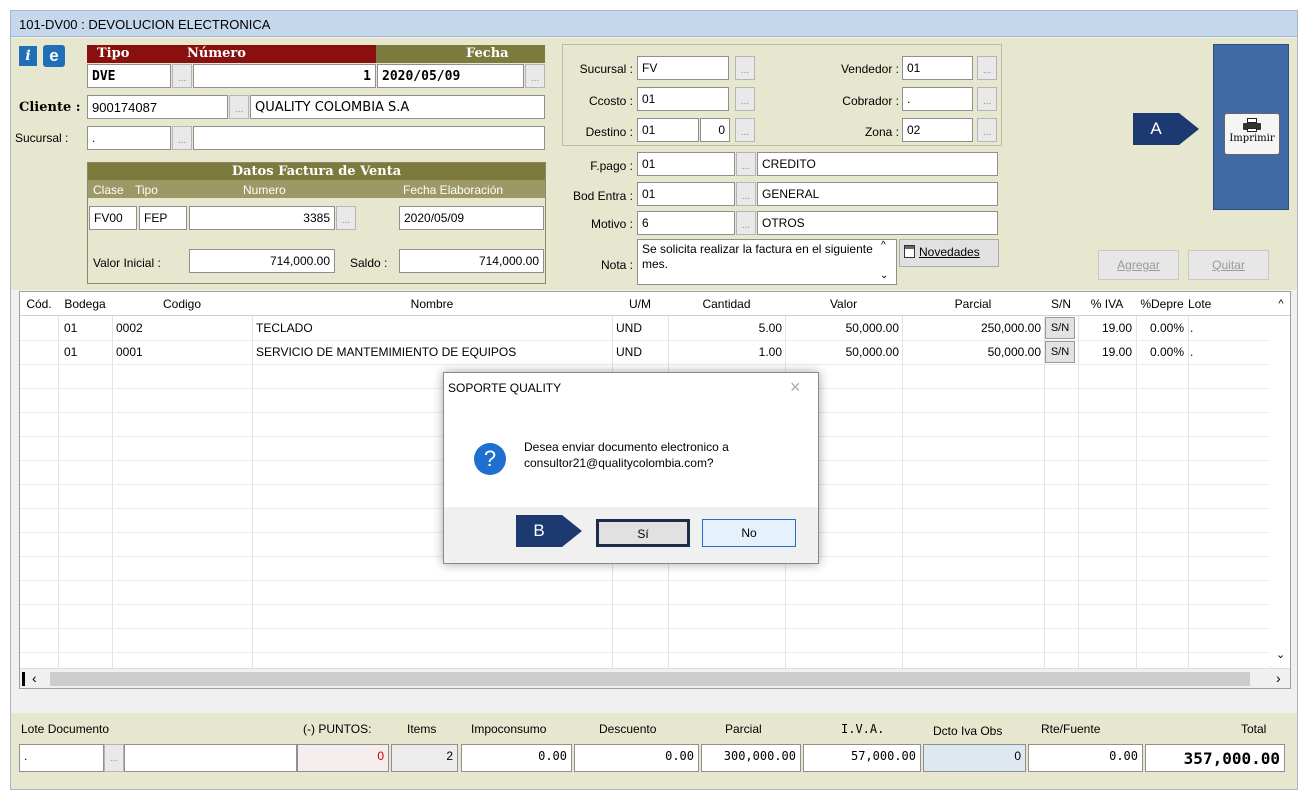 The width and height of the screenshot is (1308, 803). I want to click on cell-um: UND, so click(629, 328).